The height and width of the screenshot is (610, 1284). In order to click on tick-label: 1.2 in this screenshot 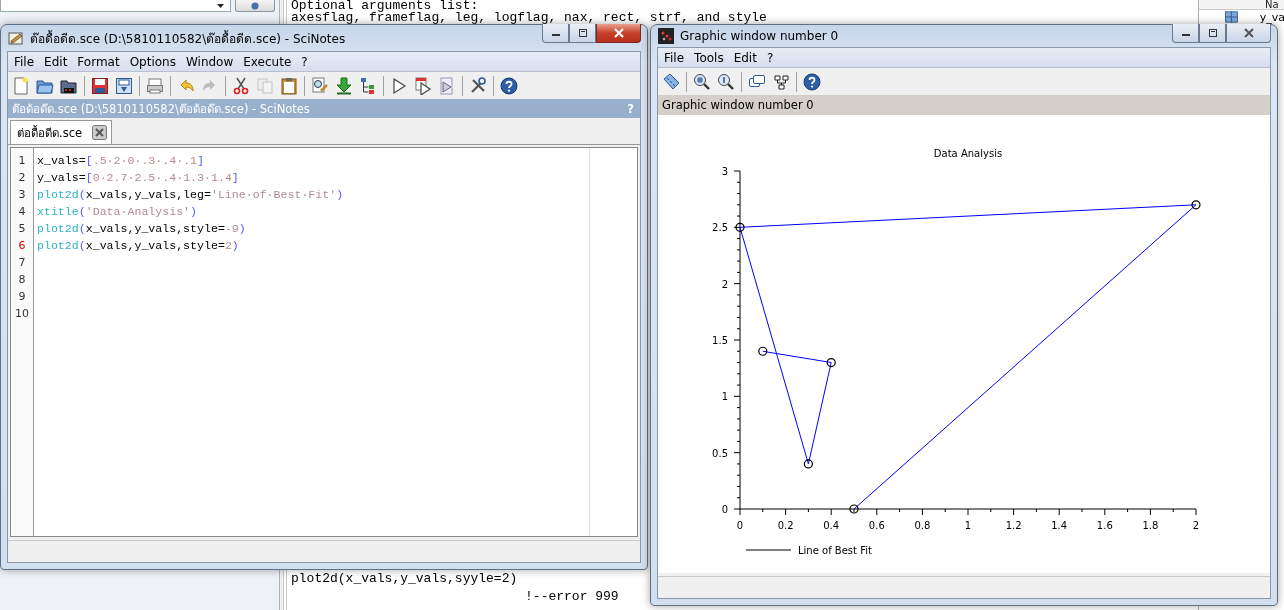, I will do `click(1013, 525)`.